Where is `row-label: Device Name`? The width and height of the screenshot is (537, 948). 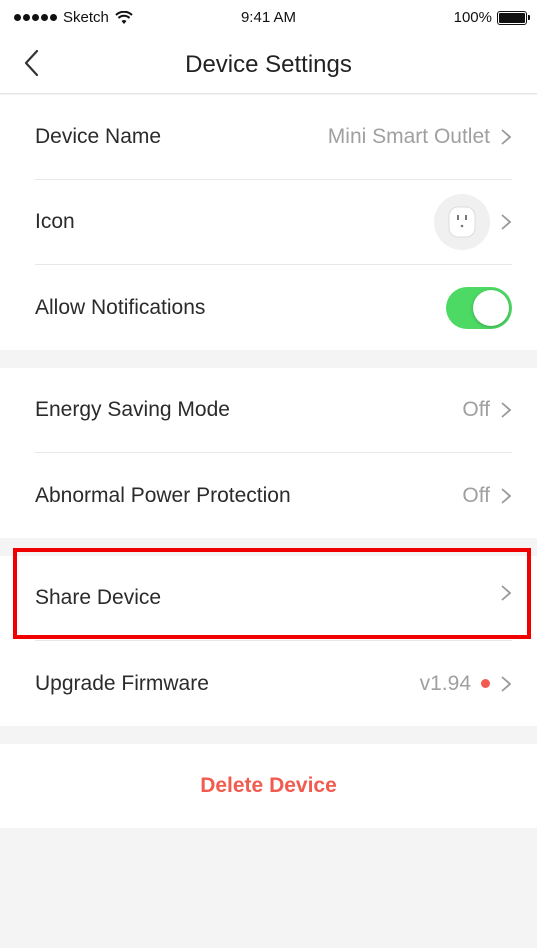
row-label: Device Name is located at coordinates (98, 136).